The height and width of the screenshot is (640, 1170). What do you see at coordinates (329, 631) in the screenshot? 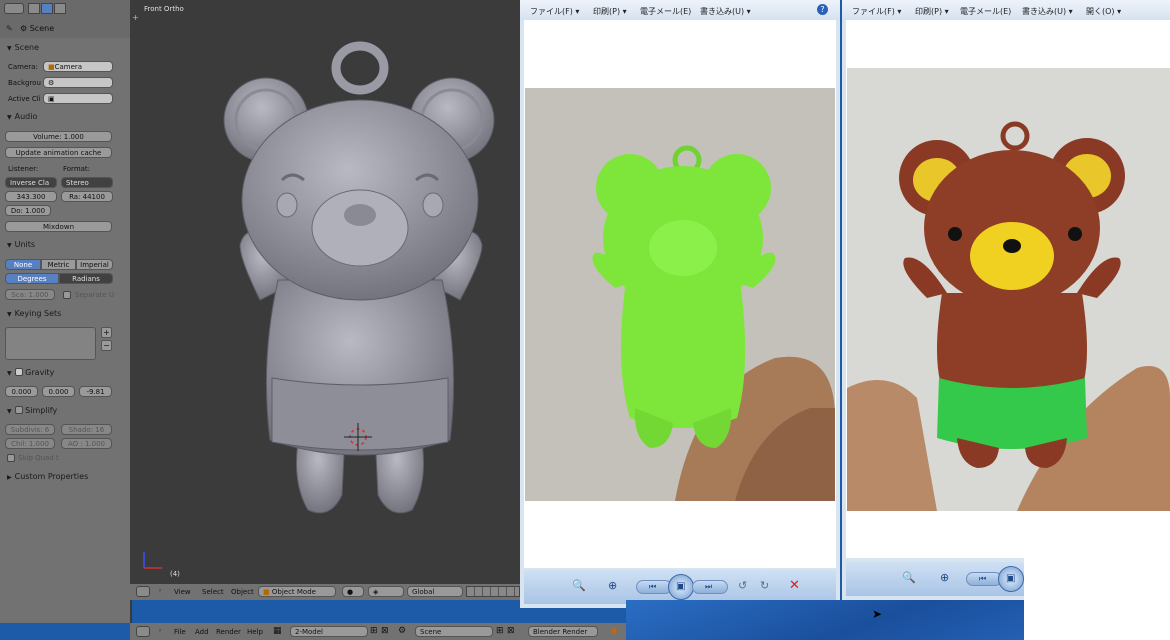
I see `screen-layout-field: 2-Model` at bounding box center [329, 631].